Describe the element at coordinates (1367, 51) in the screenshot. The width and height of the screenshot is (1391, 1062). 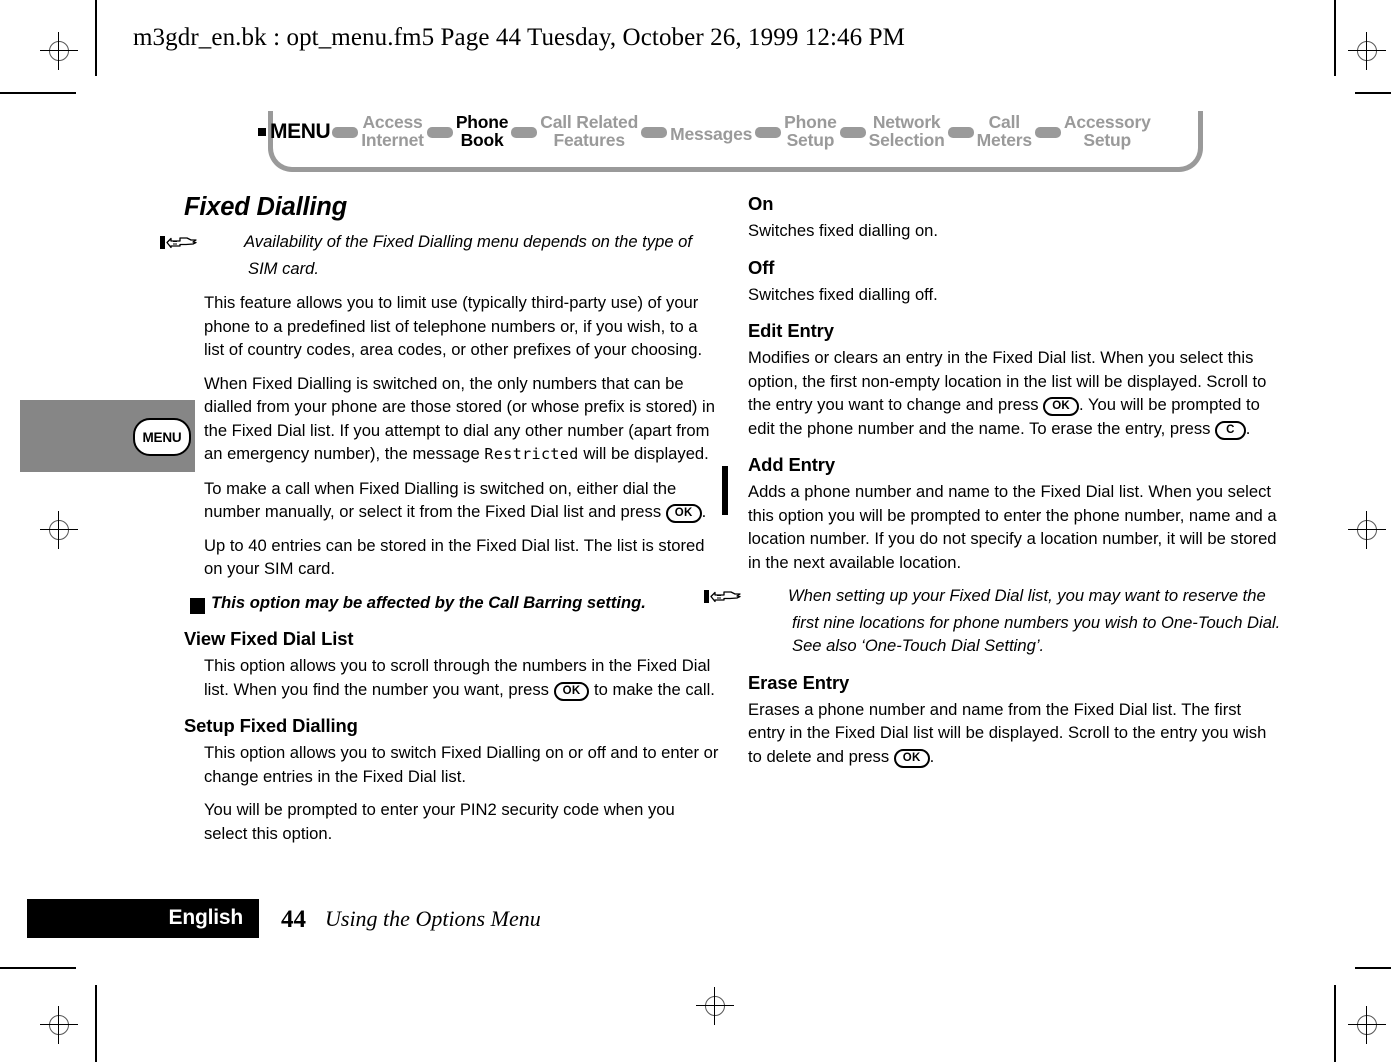
I see `registration-mark-top-right` at that location.